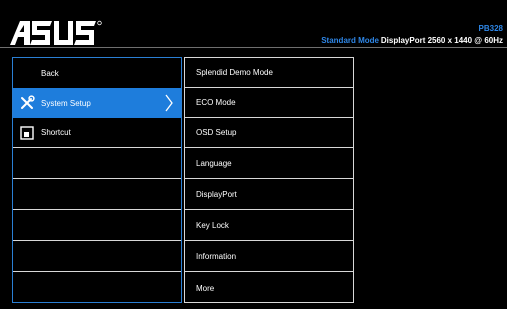 This screenshot has height=309, width=507. I want to click on header-divider, so click(253, 47).